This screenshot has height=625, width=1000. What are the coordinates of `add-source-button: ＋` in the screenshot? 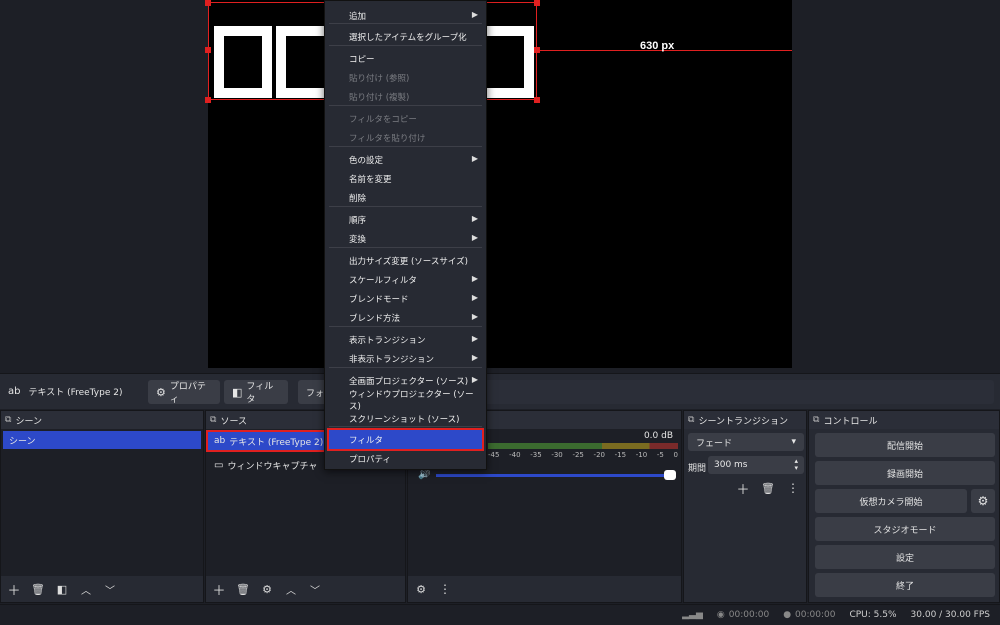 It's located at (219, 589).